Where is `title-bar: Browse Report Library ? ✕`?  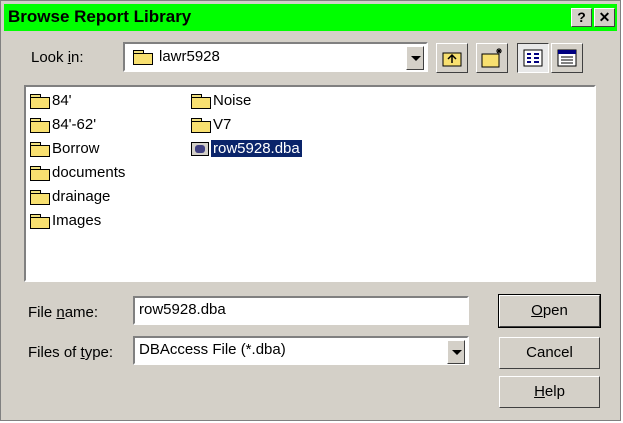 title-bar: Browse Report Library ? ✕ is located at coordinates (310, 17).